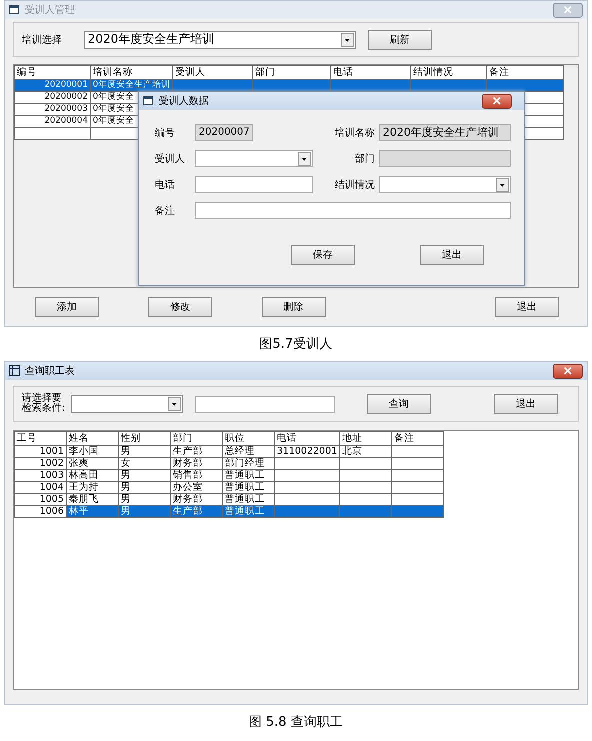 Image resolution: width=592 pixels, height=741 pixels. What do you see at coordinates (248, 464) in the screenshot?
I see `table-cell: 部门经理` at bounding box center [248, 464].